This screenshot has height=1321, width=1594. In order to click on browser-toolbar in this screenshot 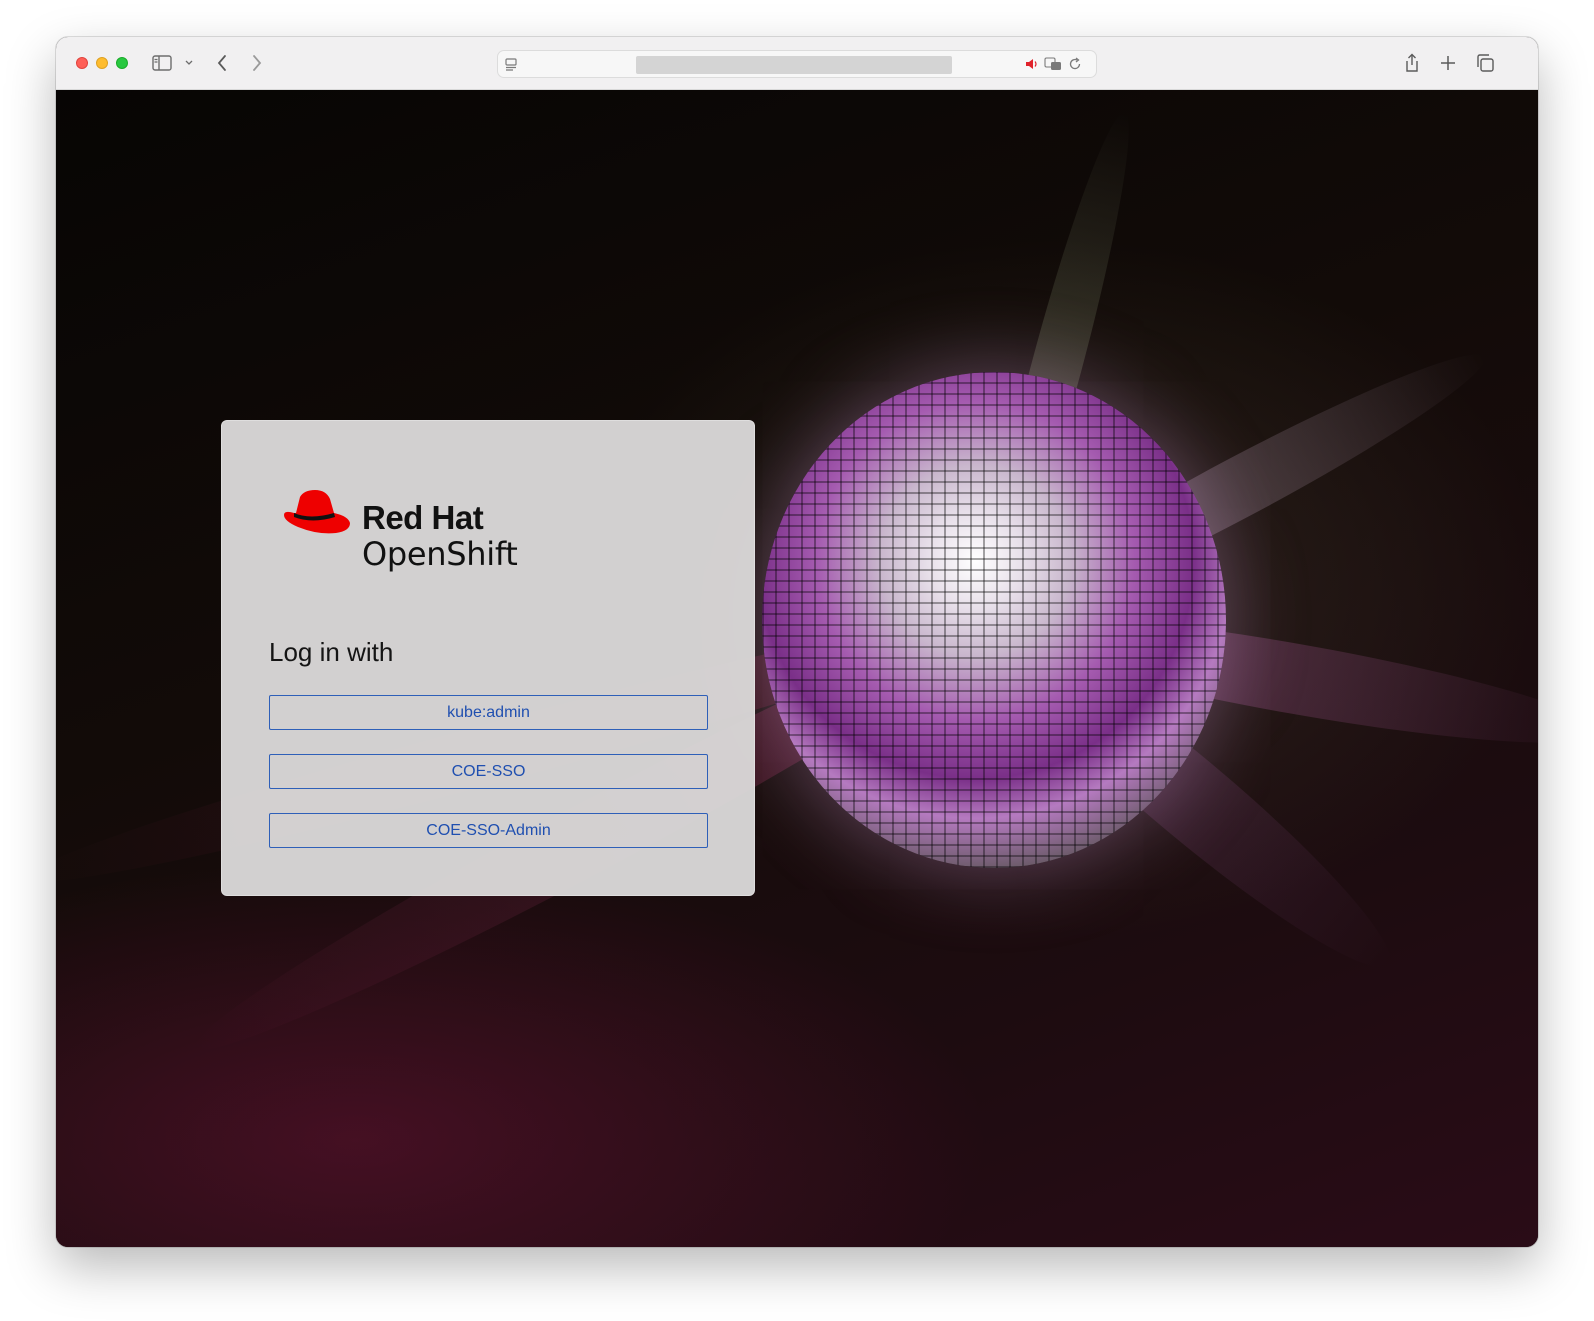, I will do `click(797, 63)`.